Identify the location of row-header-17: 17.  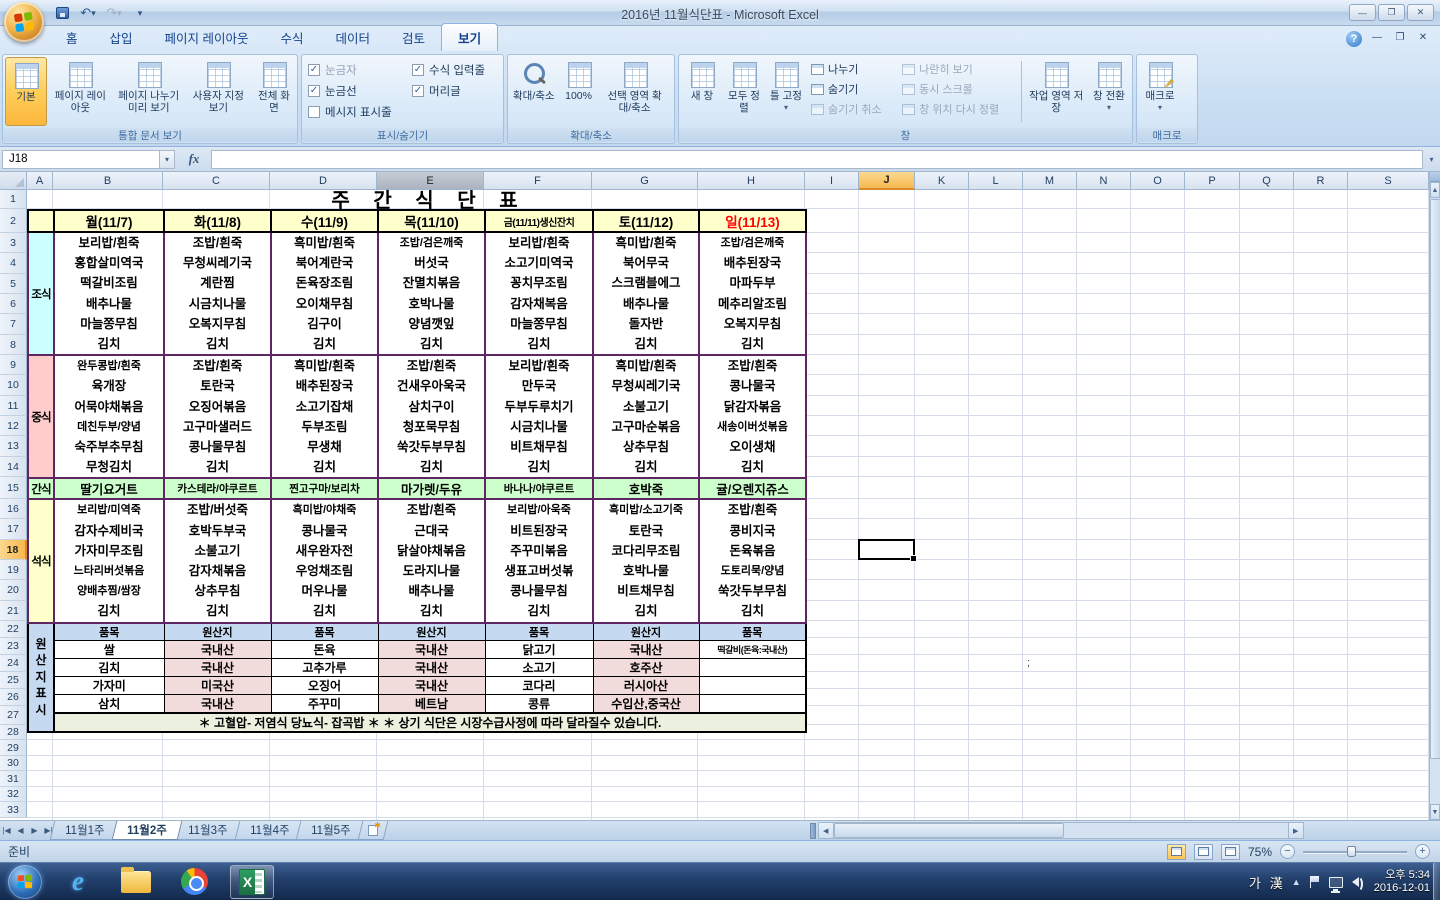
(13, 529).